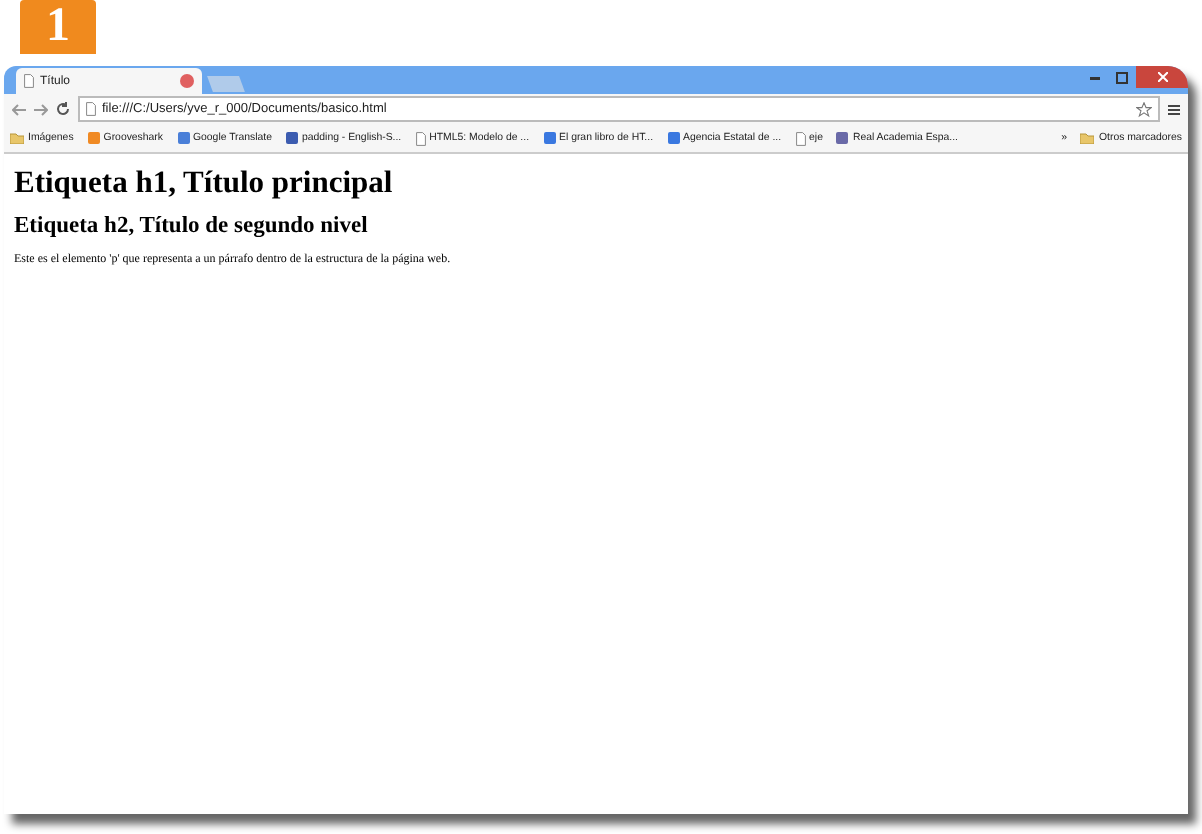  What do you see at coordinates (58, 27) in the screenshot?
I see `step-badge: 1` at bounding box center [58, 27].